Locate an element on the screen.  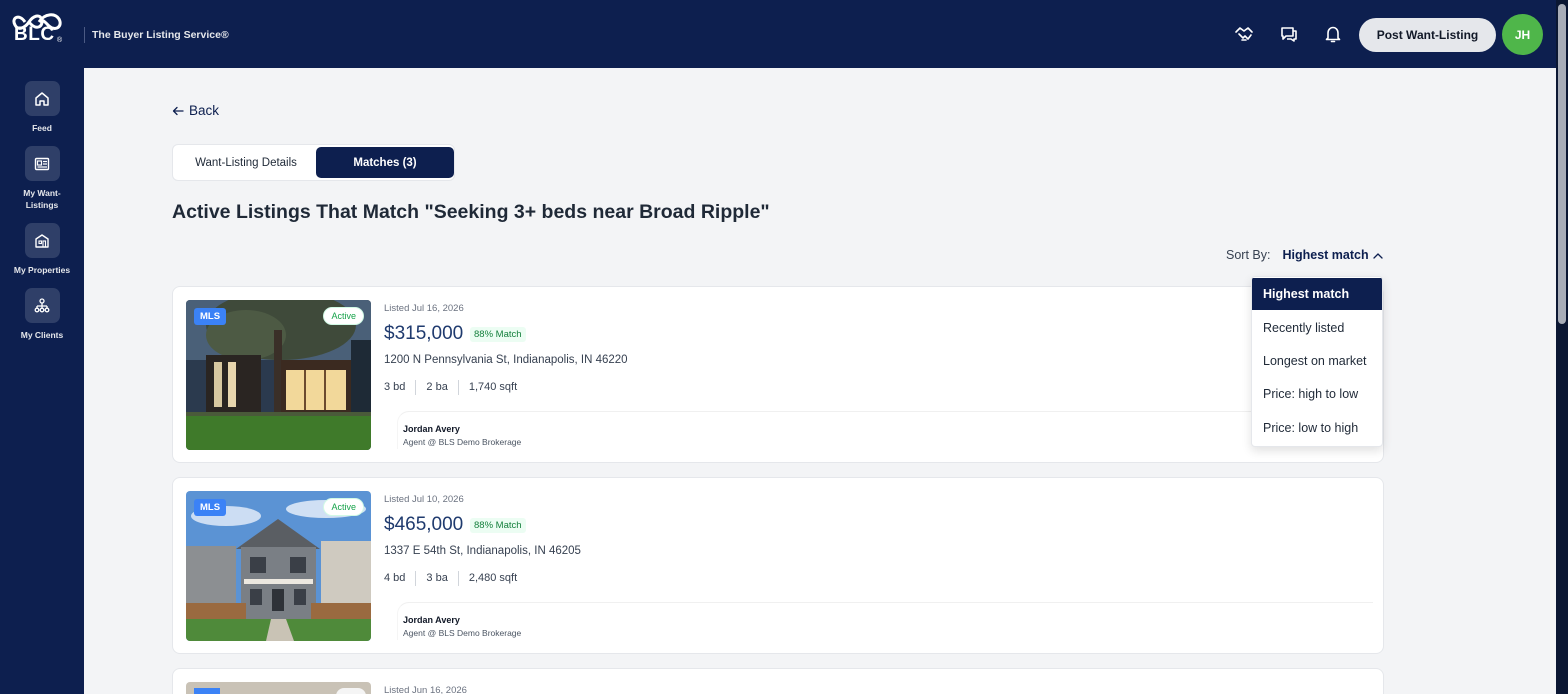
listing-specs: 4 bd 3 ba 2,480 sqft is located at coordinates (455, 578).